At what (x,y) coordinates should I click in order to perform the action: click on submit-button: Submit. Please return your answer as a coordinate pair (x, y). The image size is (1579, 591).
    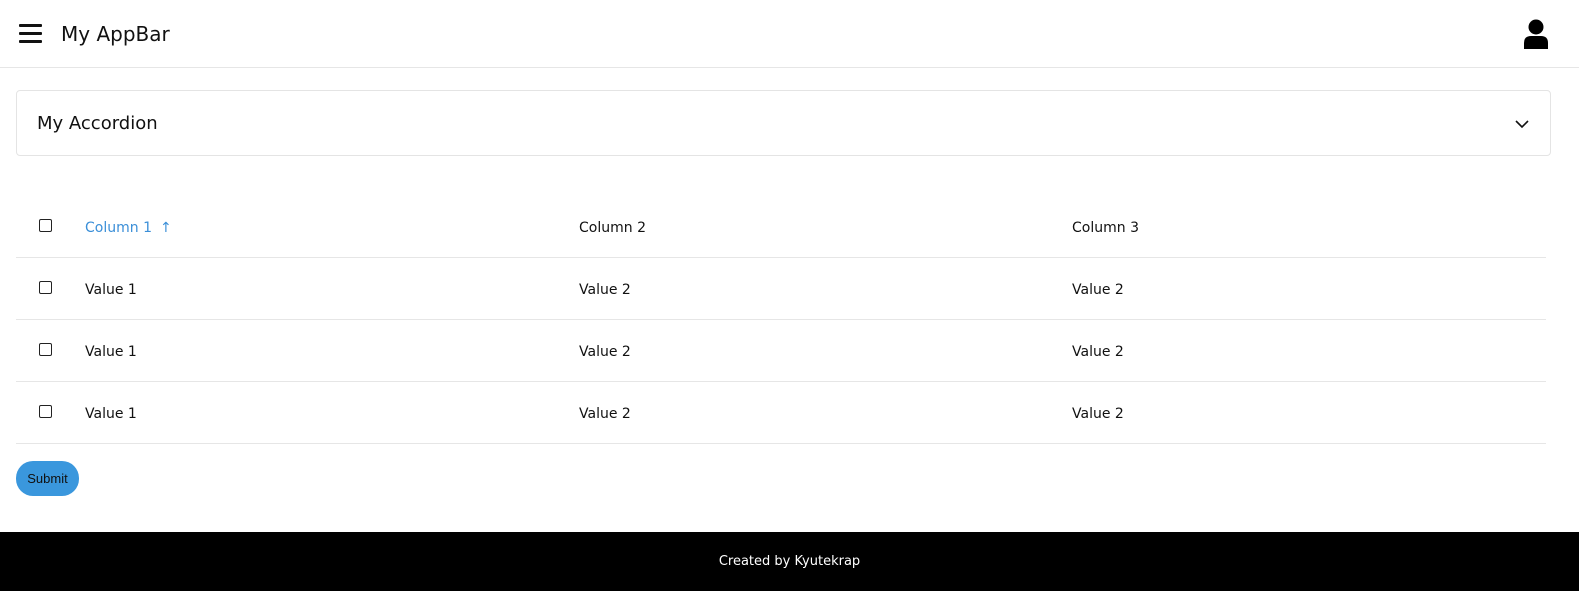
    Looking at the image, I should click on (47, 478).